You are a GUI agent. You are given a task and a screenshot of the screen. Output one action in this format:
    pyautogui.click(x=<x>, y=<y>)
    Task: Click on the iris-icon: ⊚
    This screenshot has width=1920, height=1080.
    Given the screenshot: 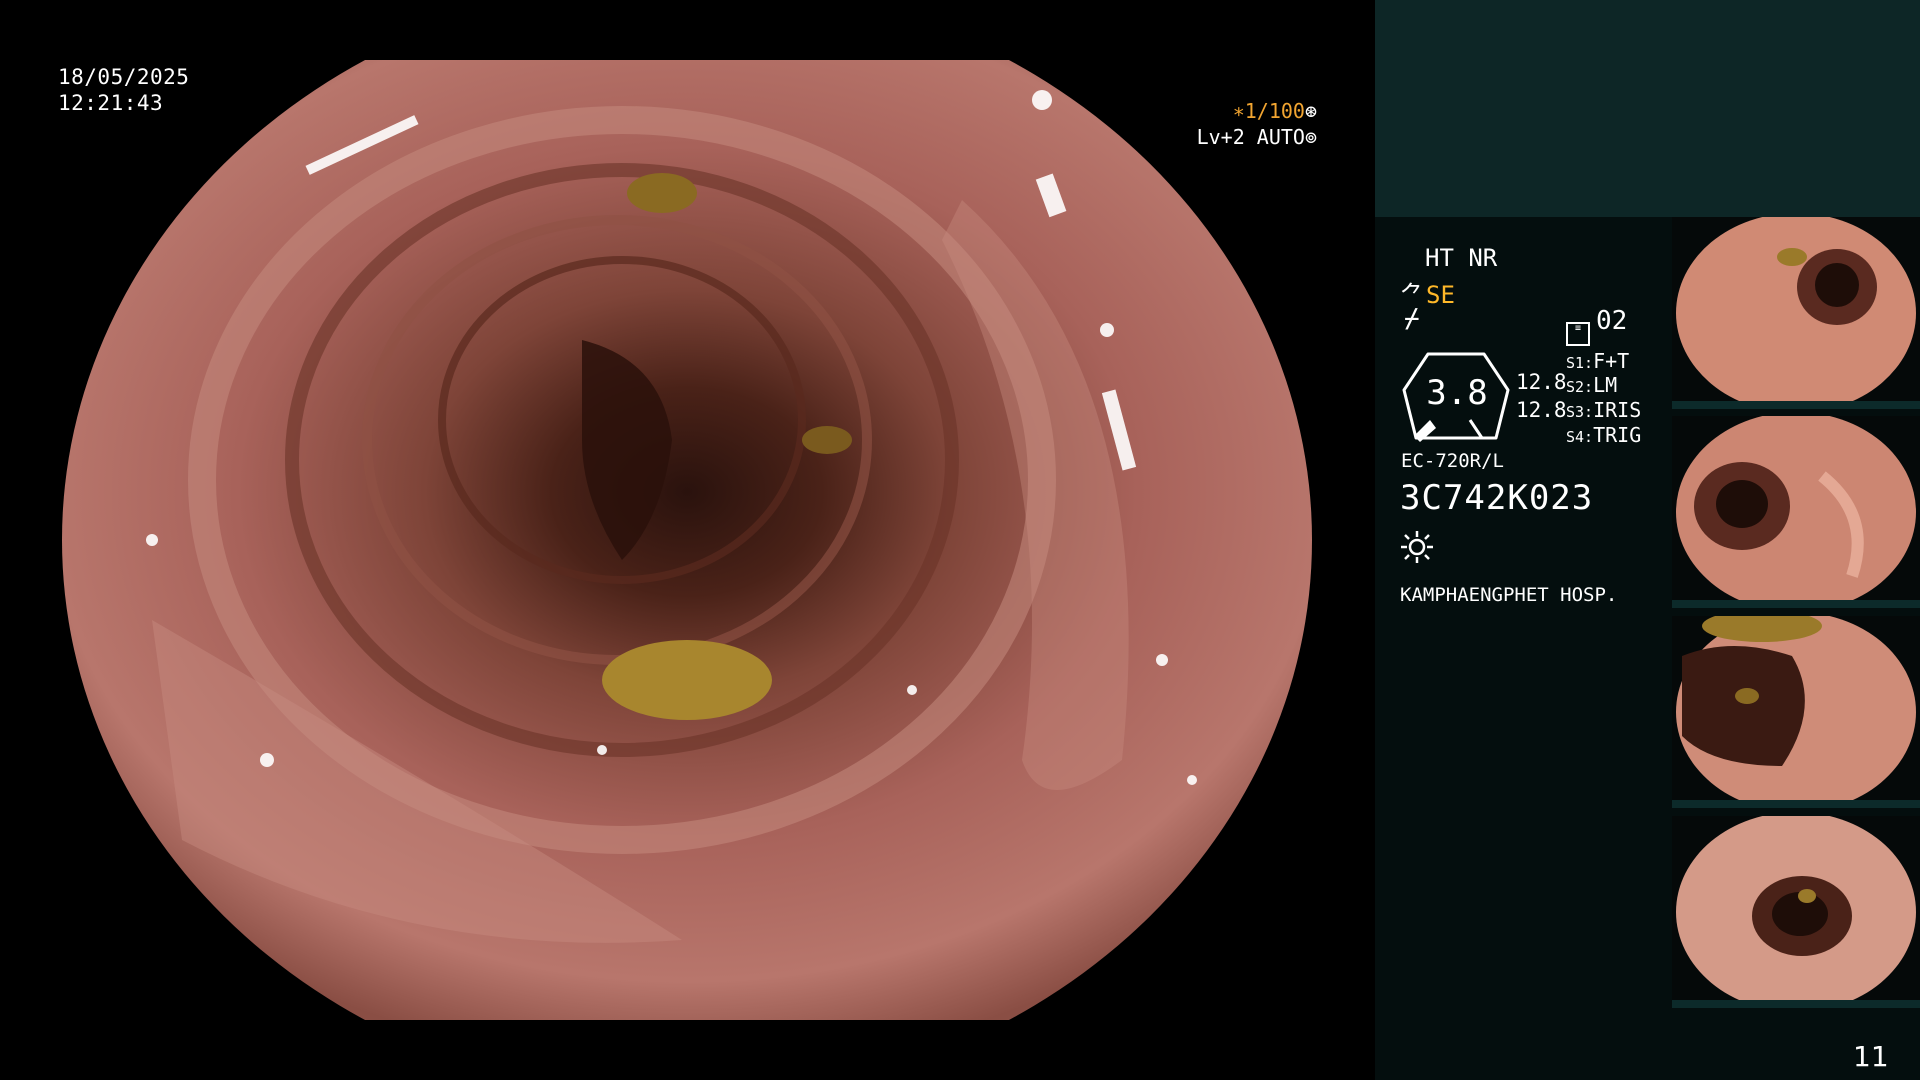 What is the action you would take?
    pyautogui.click(x=1310, y=137)
    